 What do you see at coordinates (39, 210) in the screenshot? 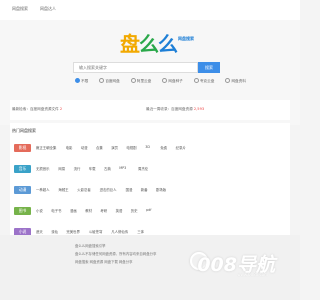
I see `hot-keyword: 小说` at bounding box center [39, 210].